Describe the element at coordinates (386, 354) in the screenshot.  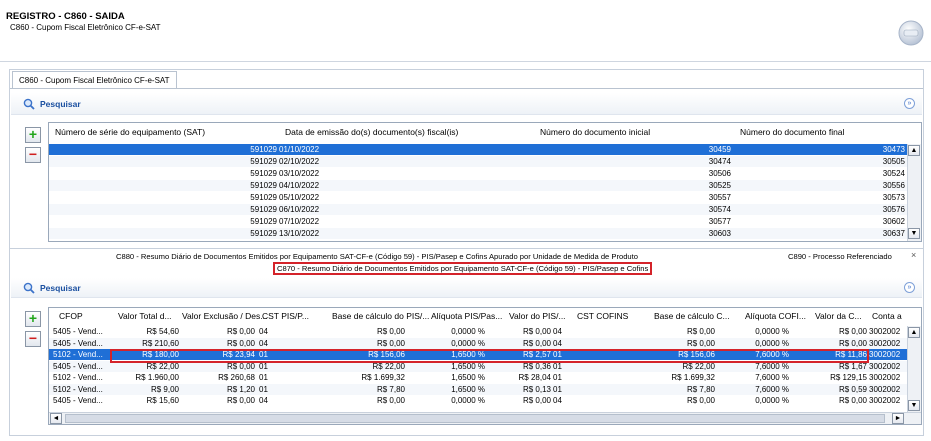
I see `table-cell: R$ 156,06` at that location.